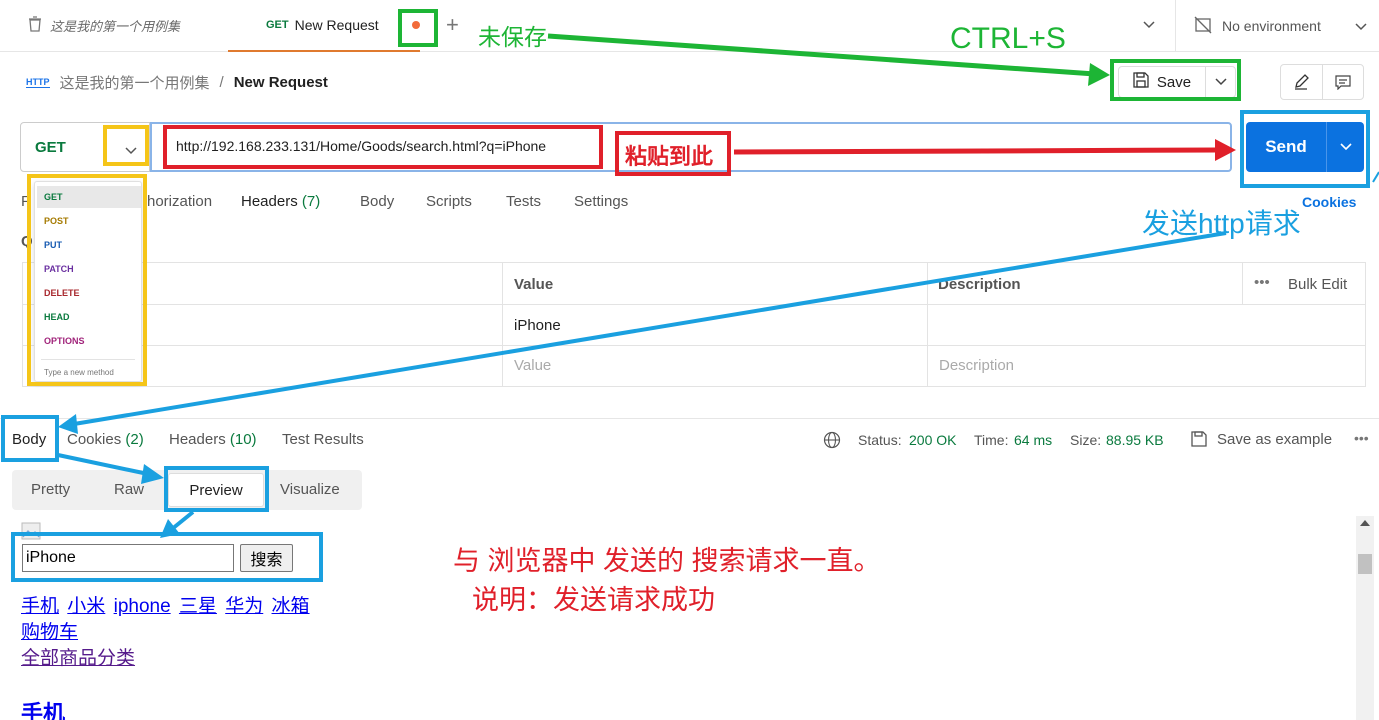  I want to click on trash-icon, so click(35, 25).